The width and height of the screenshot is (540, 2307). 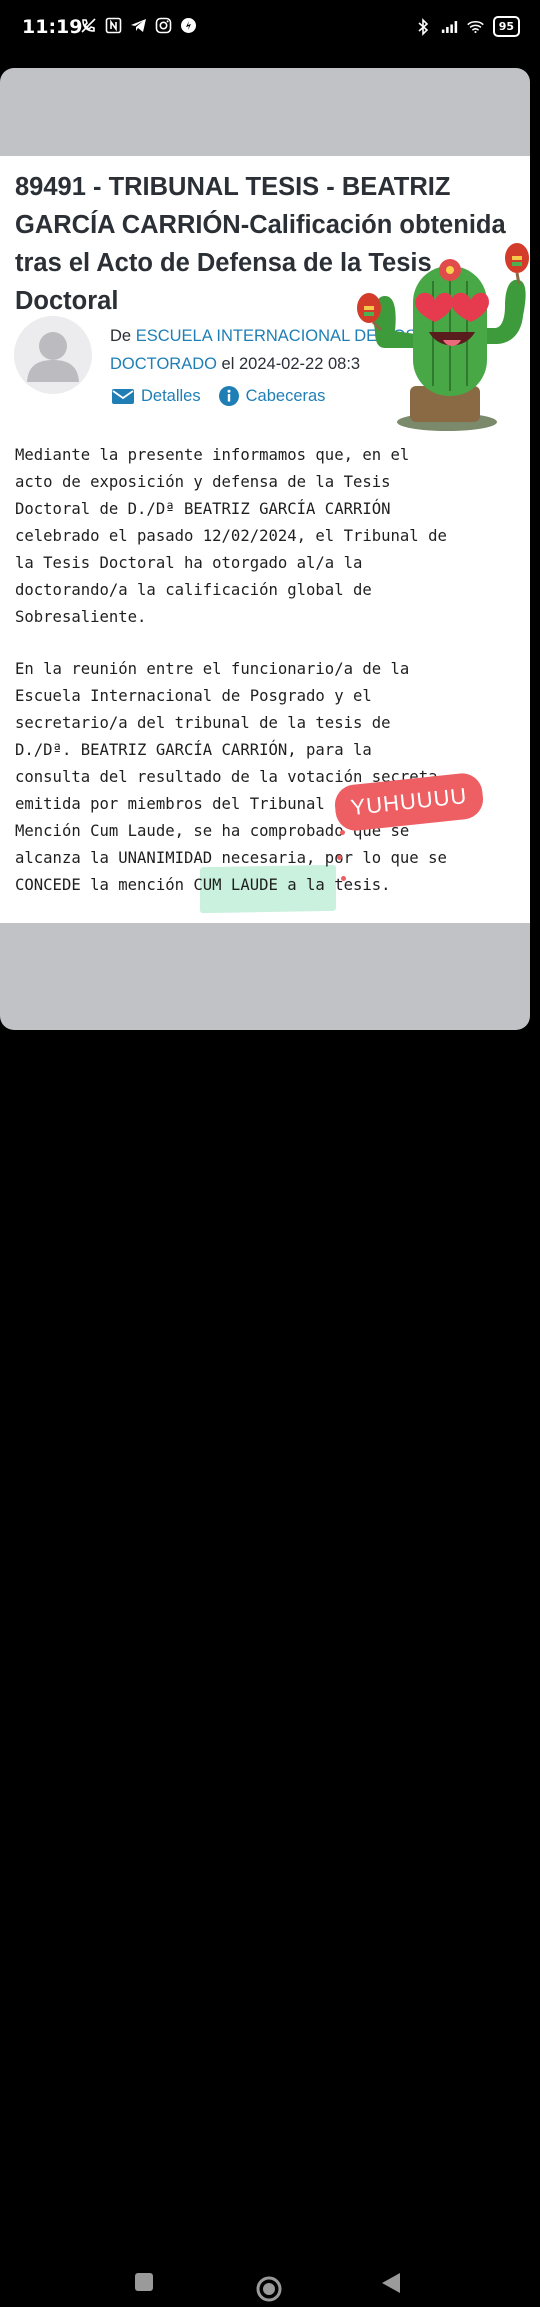 I want to click on cactus-sticker-icon, so click(x=443, y=337).